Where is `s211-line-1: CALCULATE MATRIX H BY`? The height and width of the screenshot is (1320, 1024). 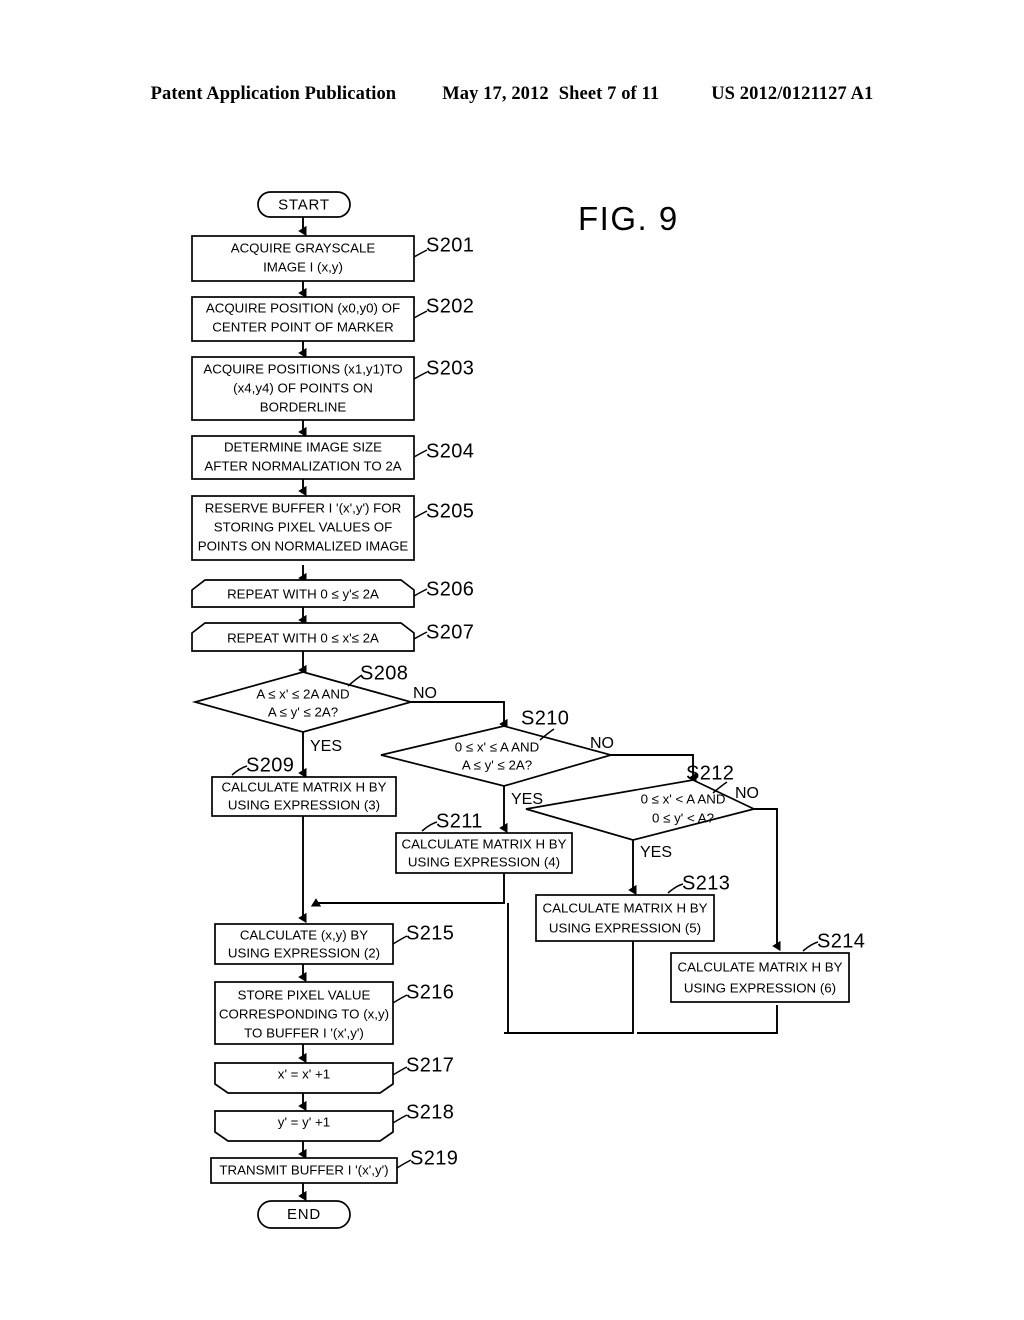 s211-line-1: CALCULATE MATRIX H BY is located at coordinates (483, 844).